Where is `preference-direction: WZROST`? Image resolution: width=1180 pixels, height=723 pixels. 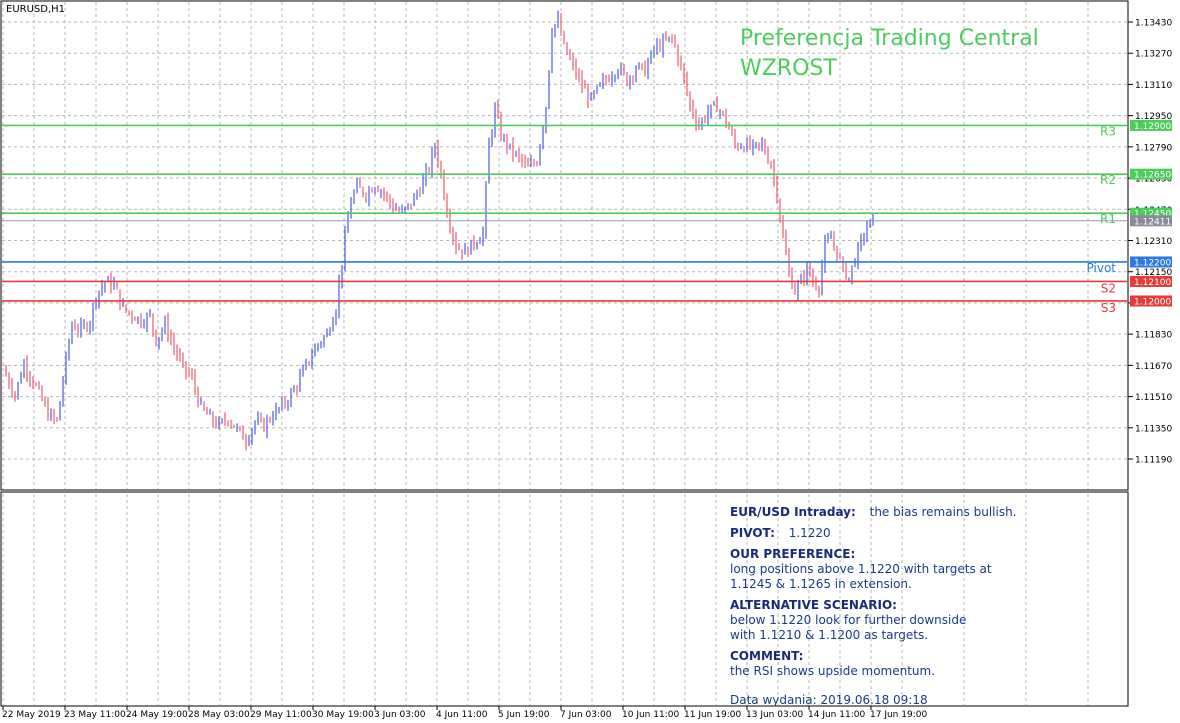 preference-direction: WZROST is located at coordinates (788, 68).